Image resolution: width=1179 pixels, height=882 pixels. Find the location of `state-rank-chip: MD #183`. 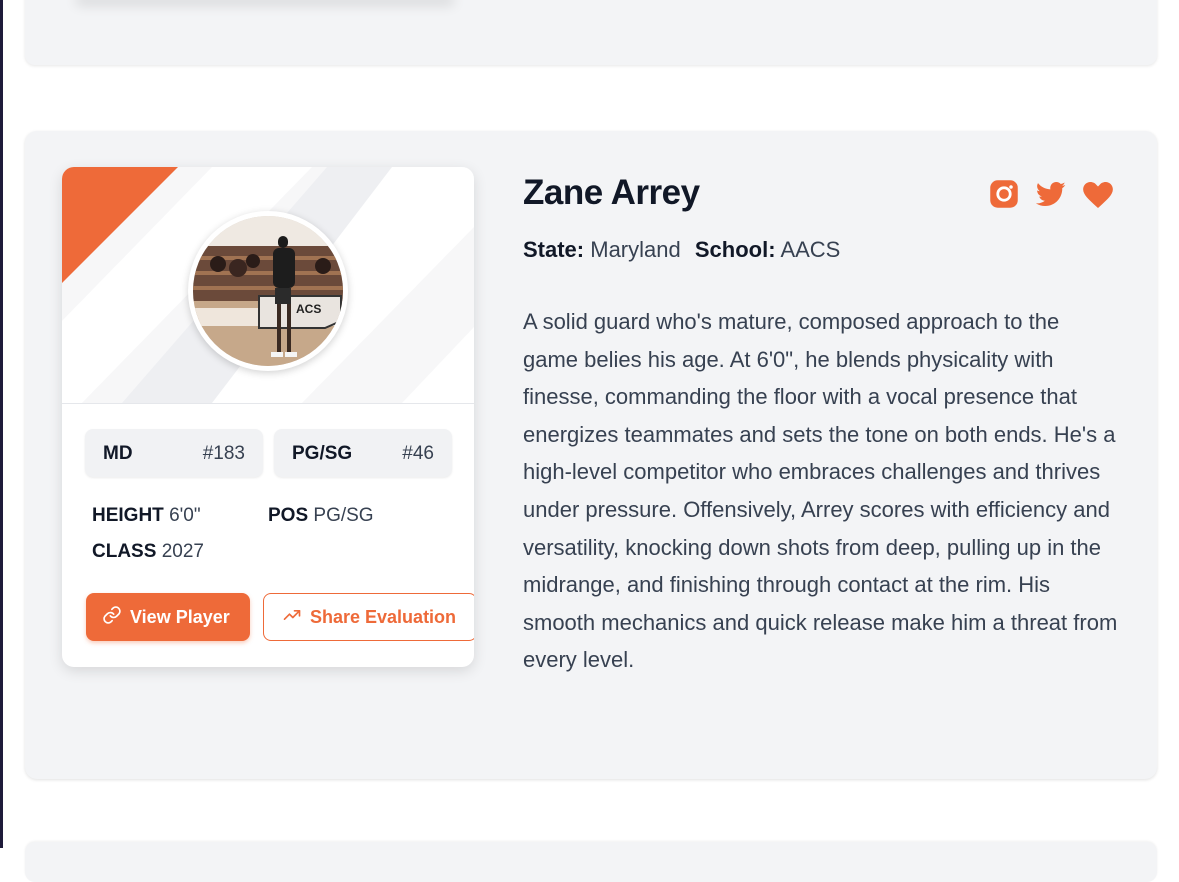

state-rank-chip: MD #183 is located at coordinates (174, 453).